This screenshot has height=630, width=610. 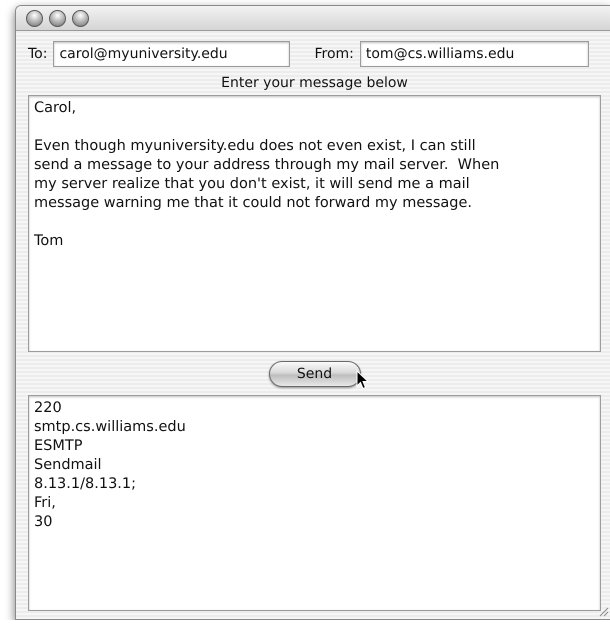 I want to click on send-button: Send, so click(x=314, y=374).